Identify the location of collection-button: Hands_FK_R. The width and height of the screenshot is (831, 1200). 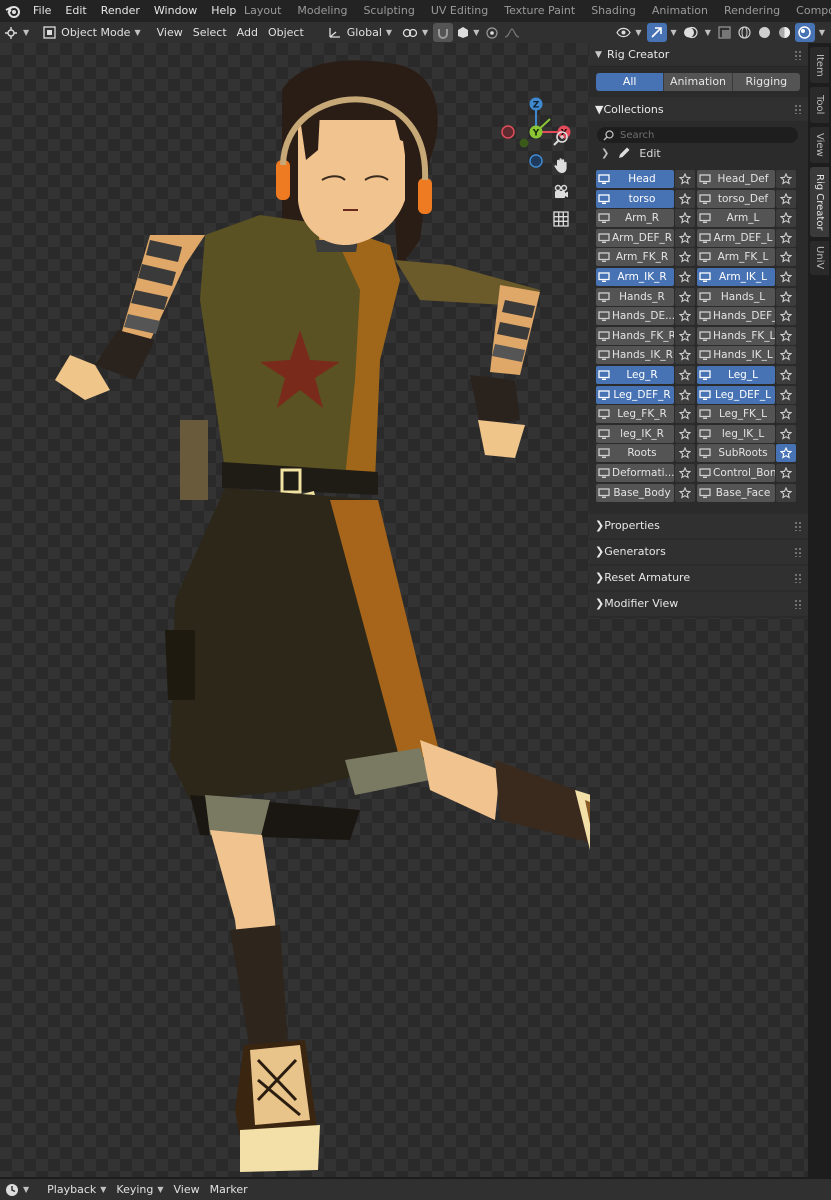
(635, 335).